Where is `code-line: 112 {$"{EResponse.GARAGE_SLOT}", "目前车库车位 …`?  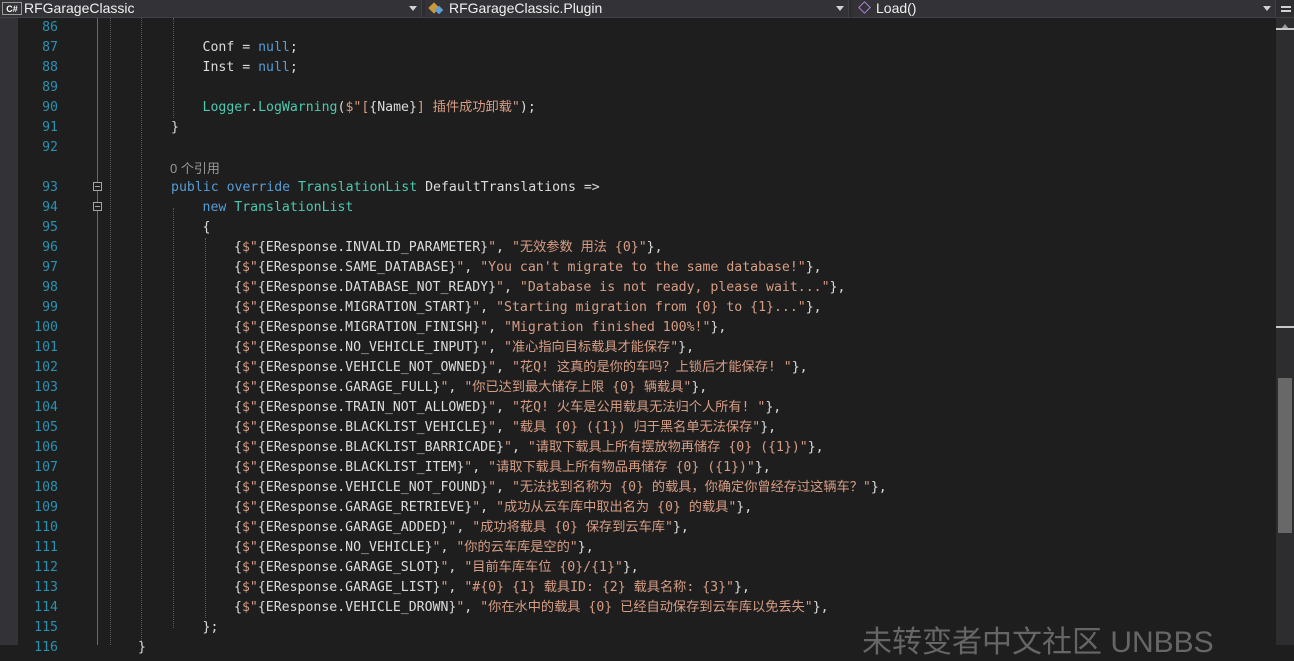 code-line: 112 {$"{EResponse.GARAGE_SLOT}", "目前车库车位 … is located at coordinates (638, 568).